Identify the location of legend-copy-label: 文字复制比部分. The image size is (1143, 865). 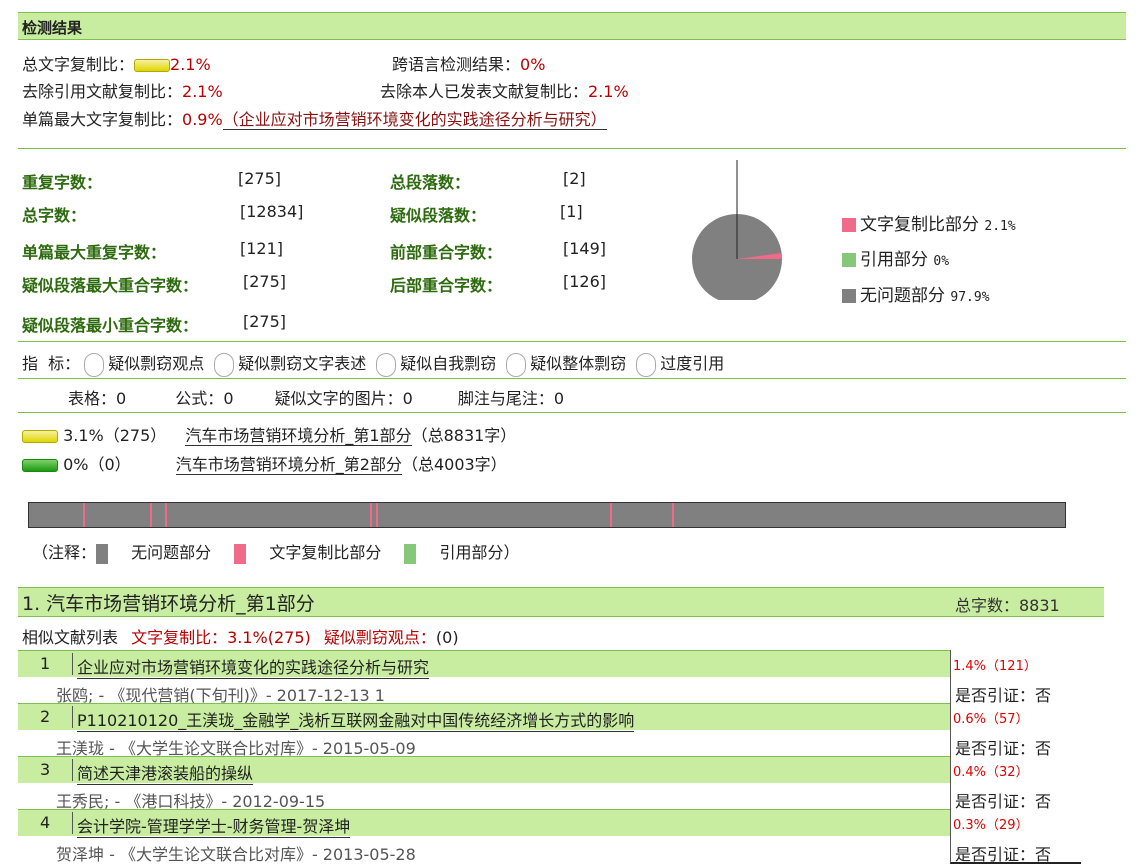
(919, 225).